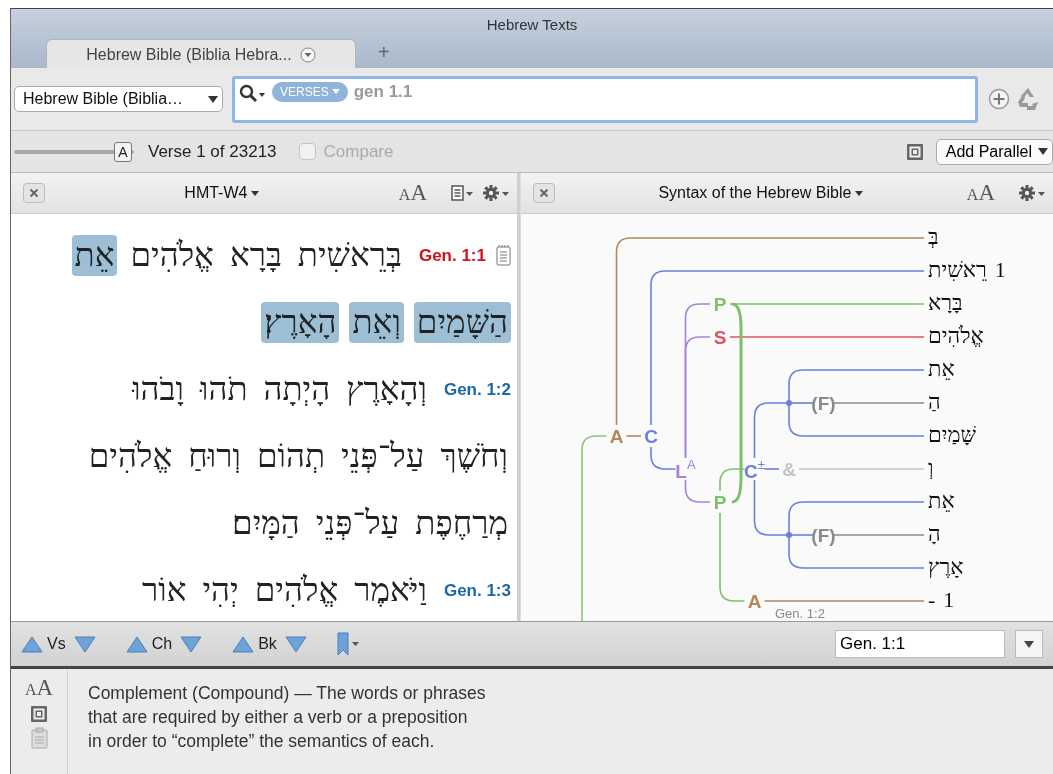  What do you see at coordinates (462, 193) in the screenshot?
I see `document-menu-icon` at bounding box center [462, 193].